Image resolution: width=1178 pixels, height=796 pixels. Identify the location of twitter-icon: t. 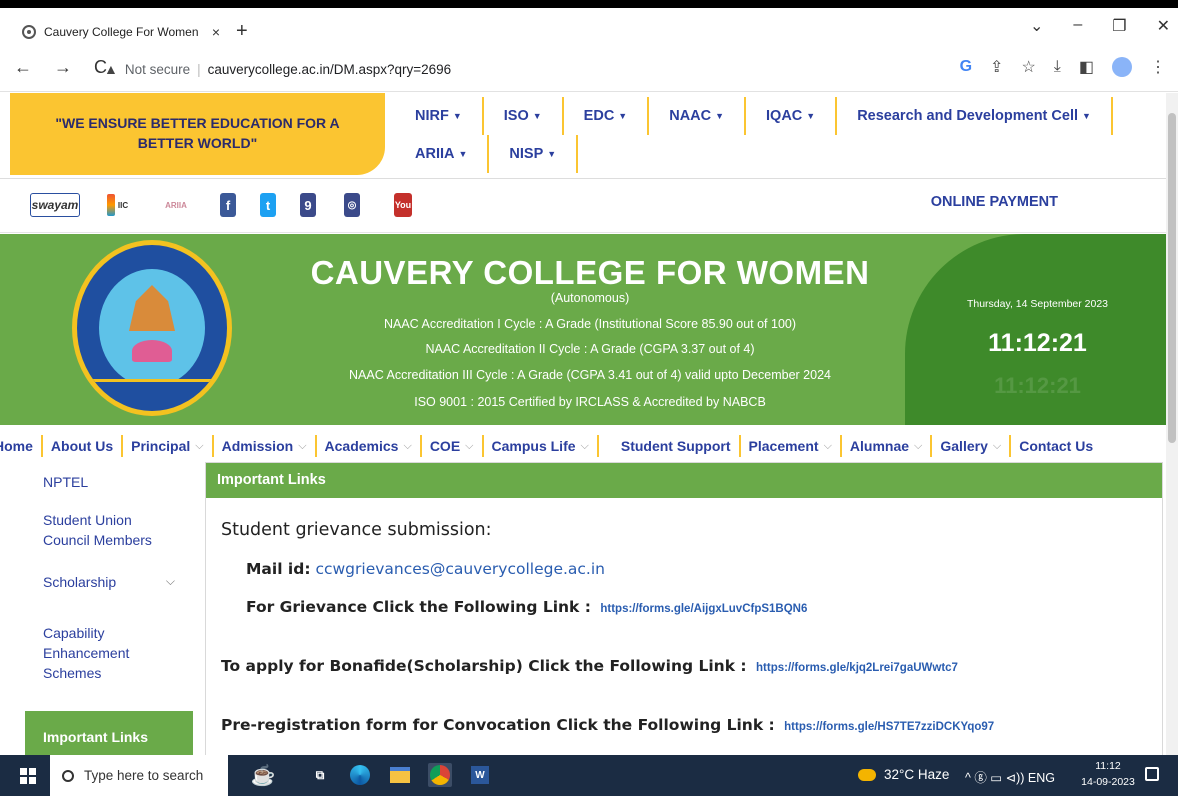
(268, 205).